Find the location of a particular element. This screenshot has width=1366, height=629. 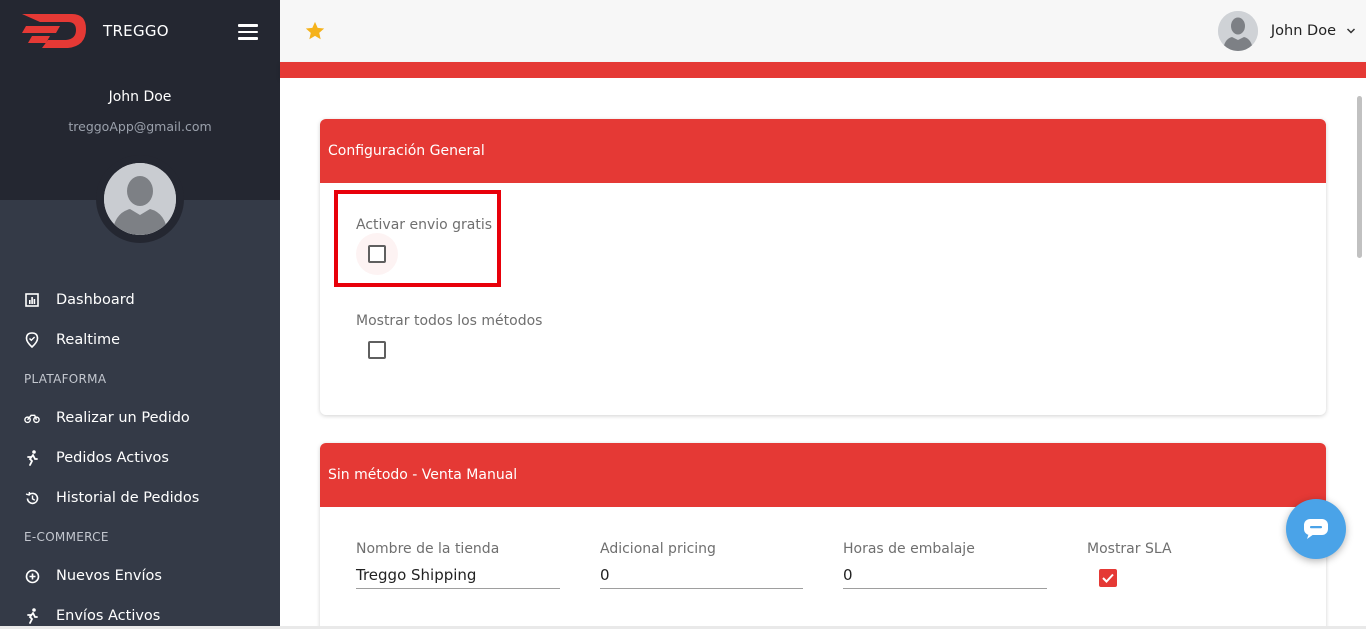

show-methods-checkbox is located at coordinates (377, 350).